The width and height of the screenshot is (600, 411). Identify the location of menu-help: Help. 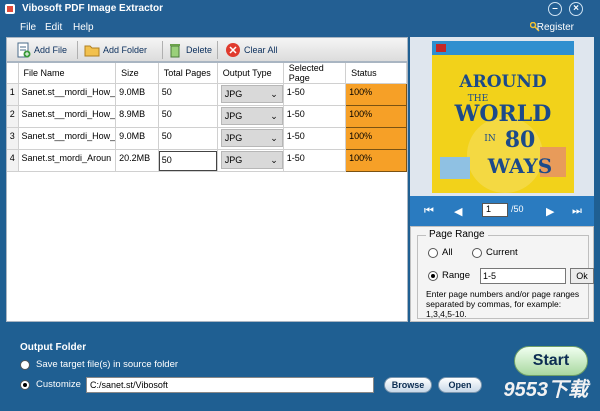
(83, 27).